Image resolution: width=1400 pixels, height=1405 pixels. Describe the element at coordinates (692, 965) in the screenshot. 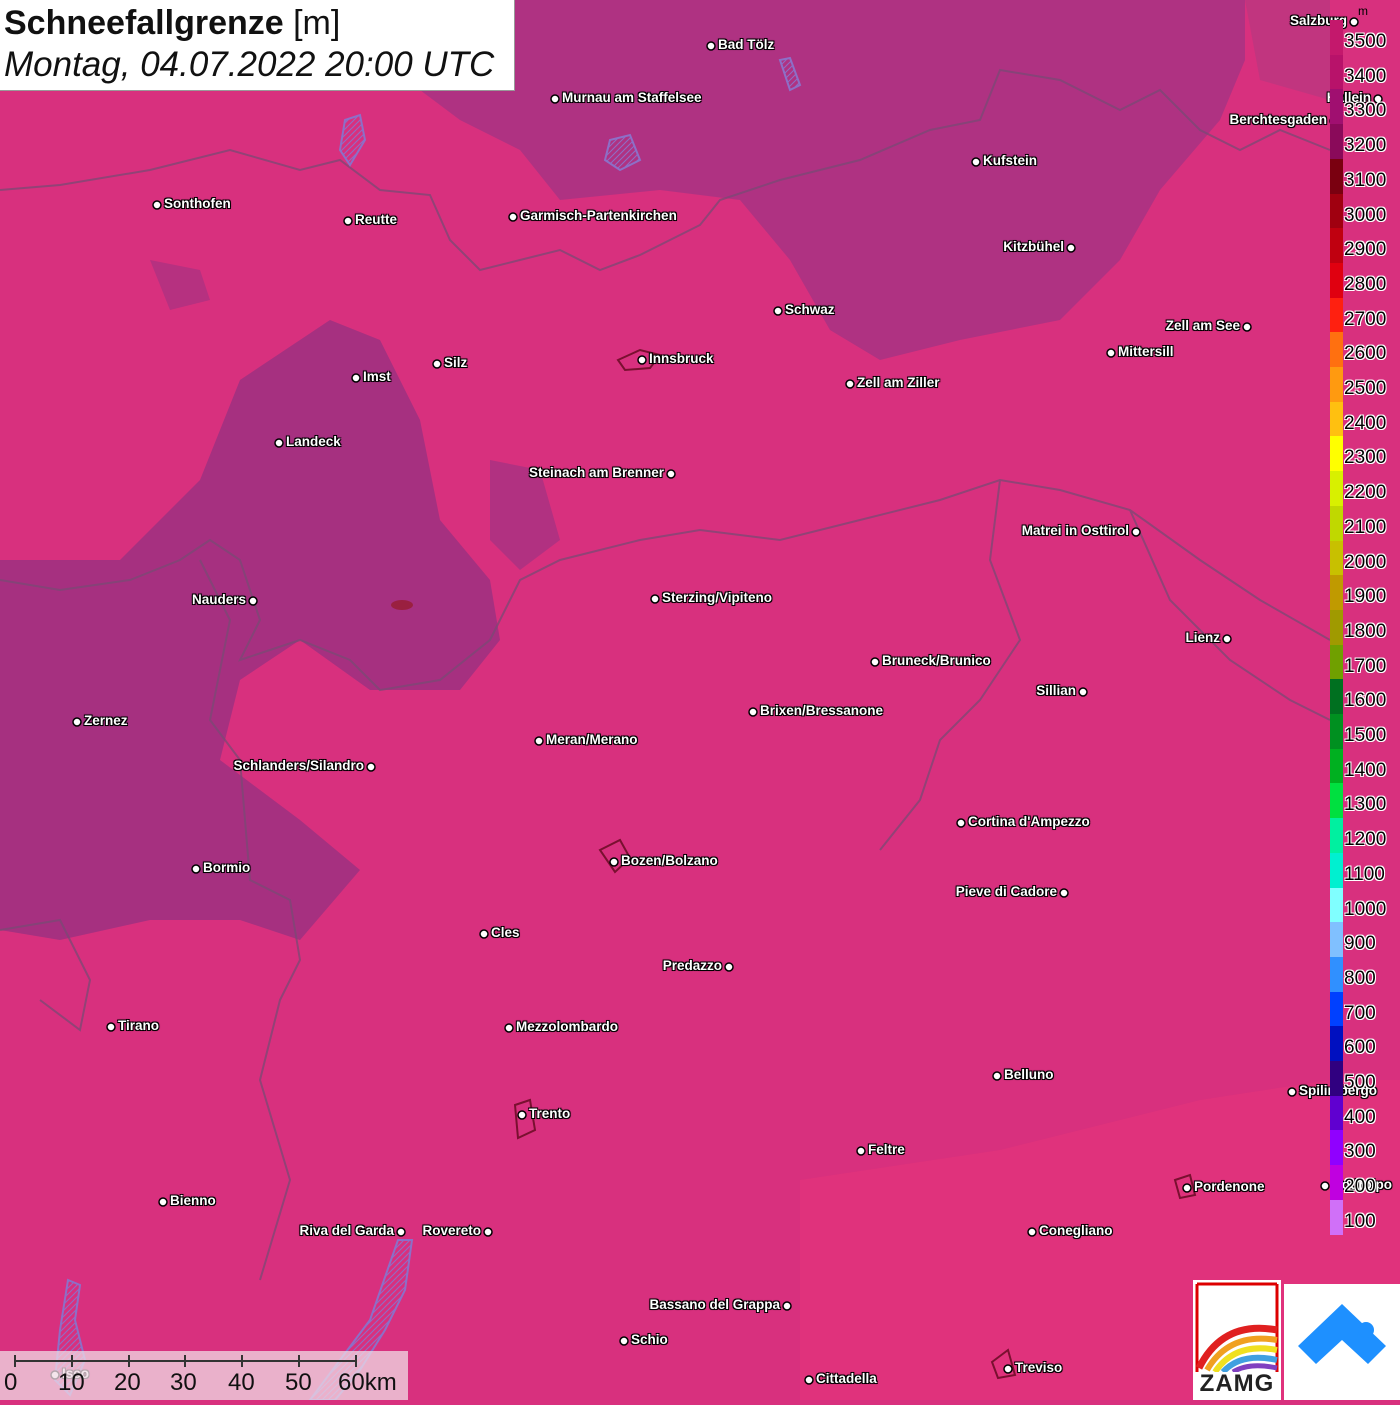

I see `city-label: Predazzo` at that location.